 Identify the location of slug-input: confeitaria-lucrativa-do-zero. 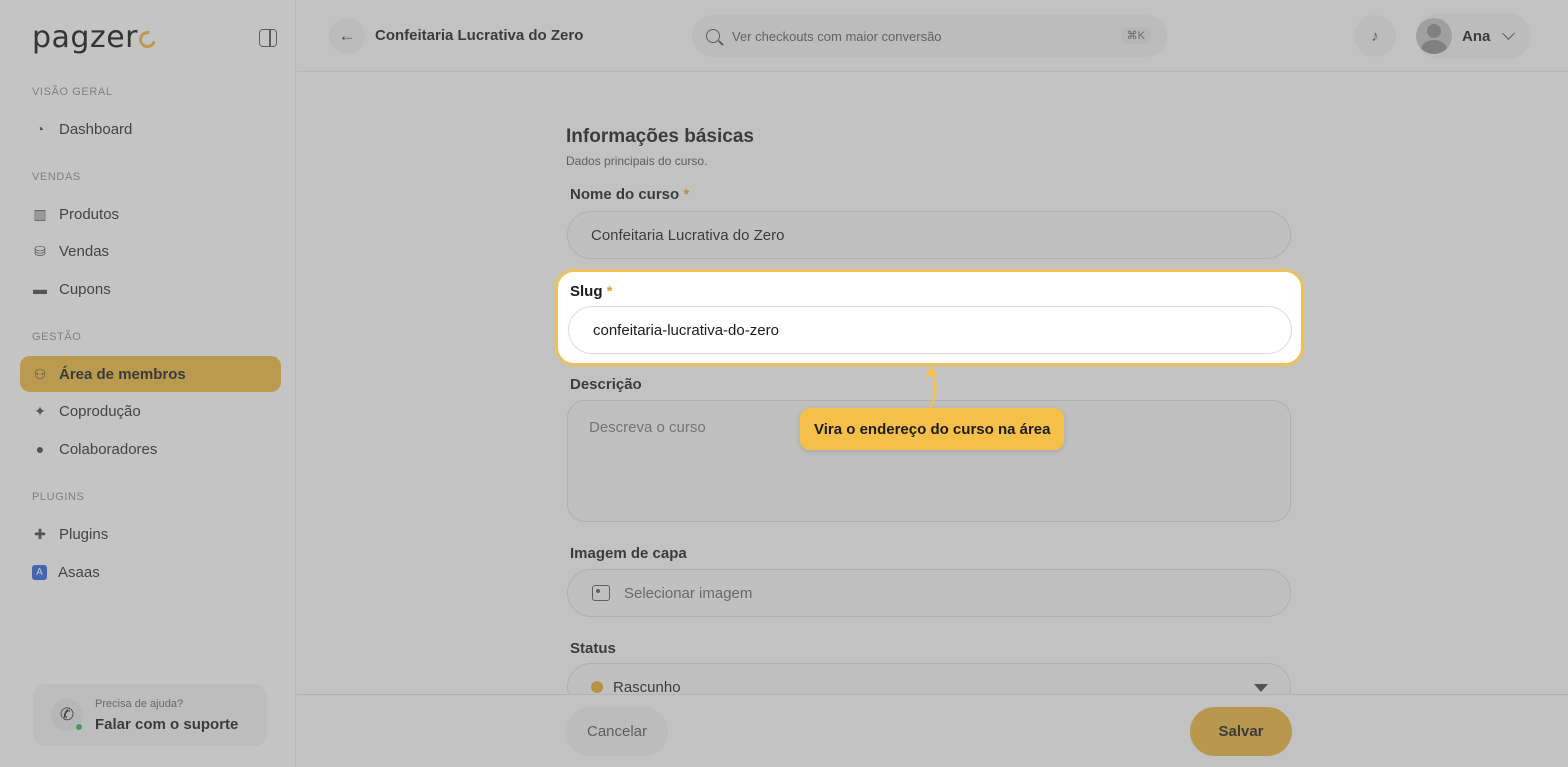
(930, 330).